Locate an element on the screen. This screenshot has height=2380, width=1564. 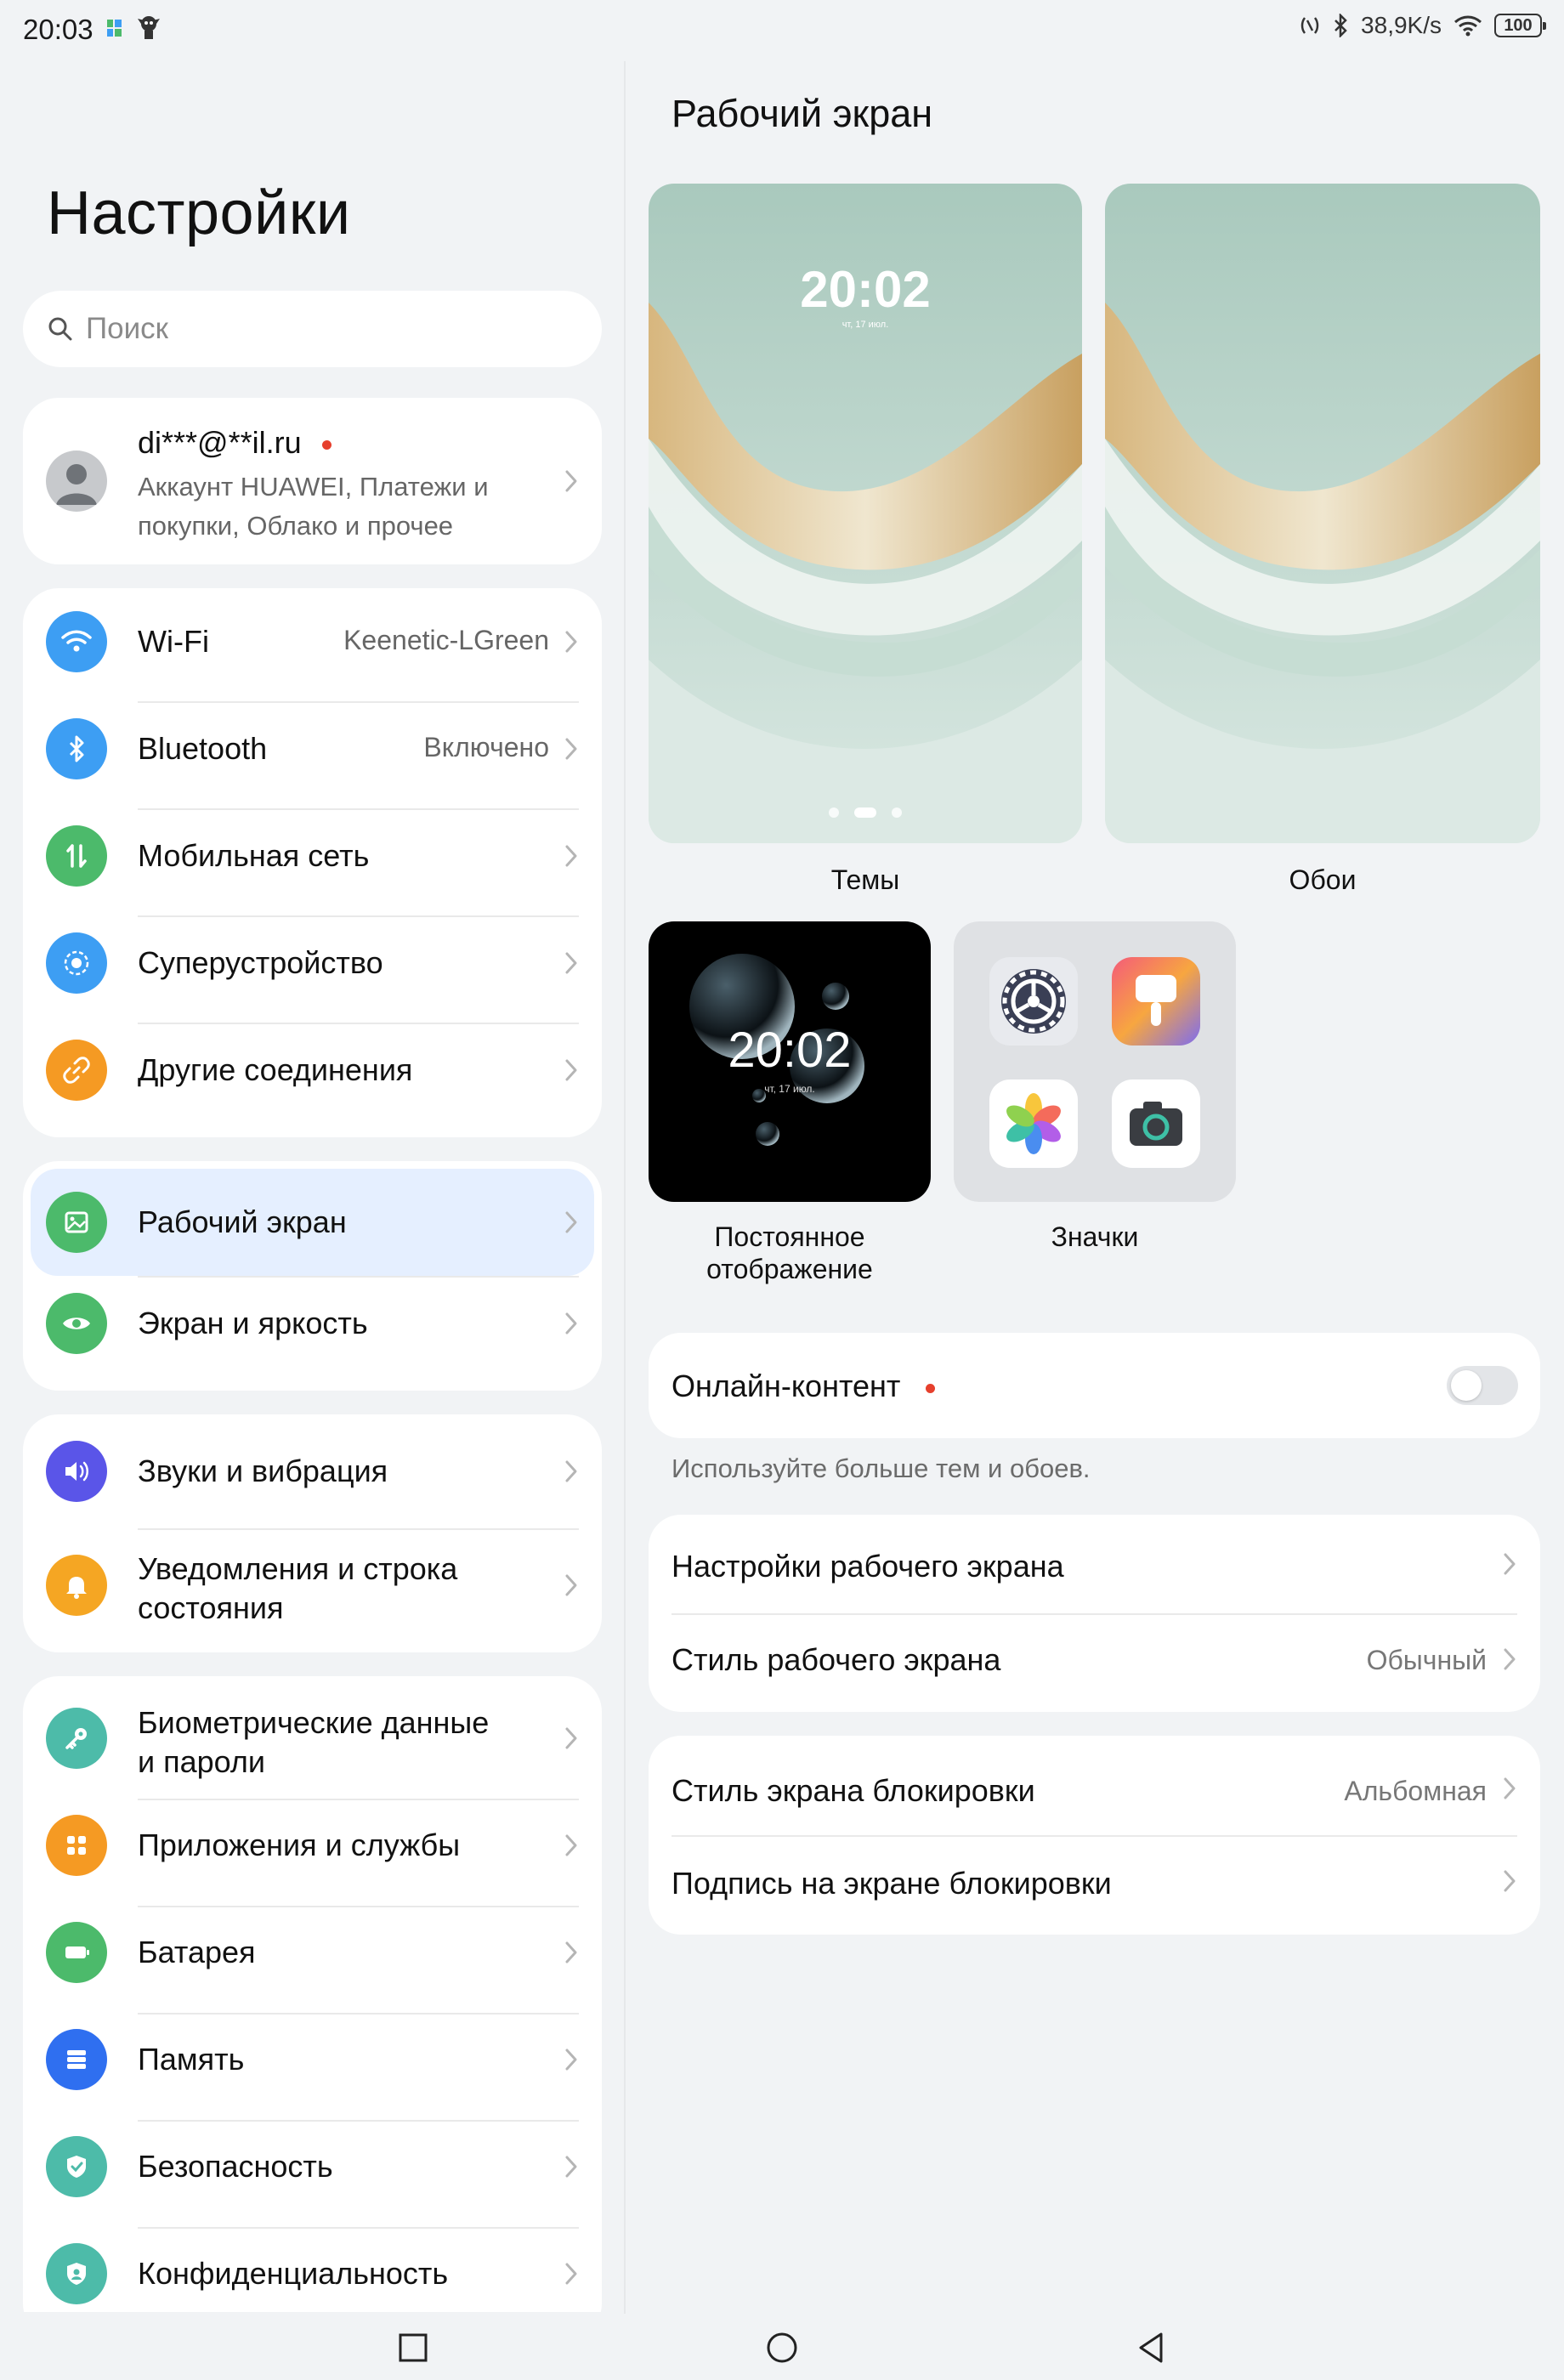
apps-icon is located at coordinates (76, 1846).